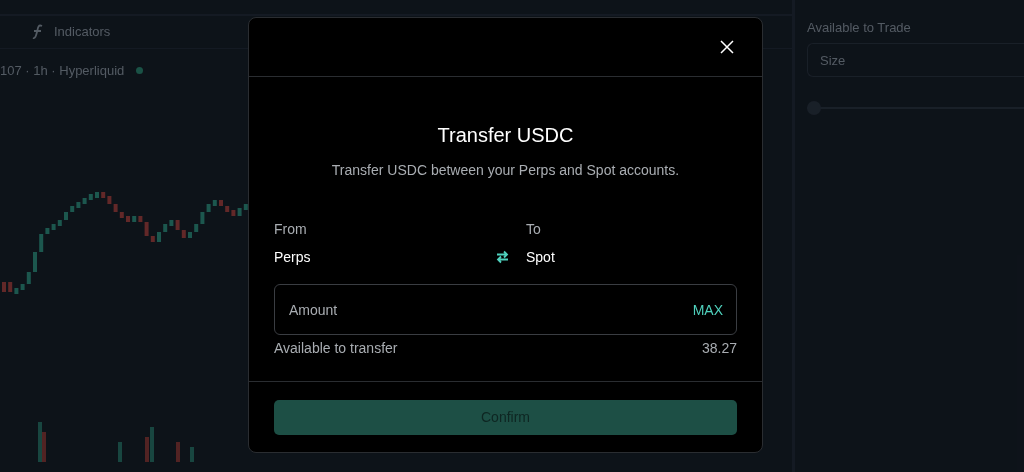  What do you see at coordinates (727, 47) in the screenshot?
I see `close-button` at bounding box center [727, 47].